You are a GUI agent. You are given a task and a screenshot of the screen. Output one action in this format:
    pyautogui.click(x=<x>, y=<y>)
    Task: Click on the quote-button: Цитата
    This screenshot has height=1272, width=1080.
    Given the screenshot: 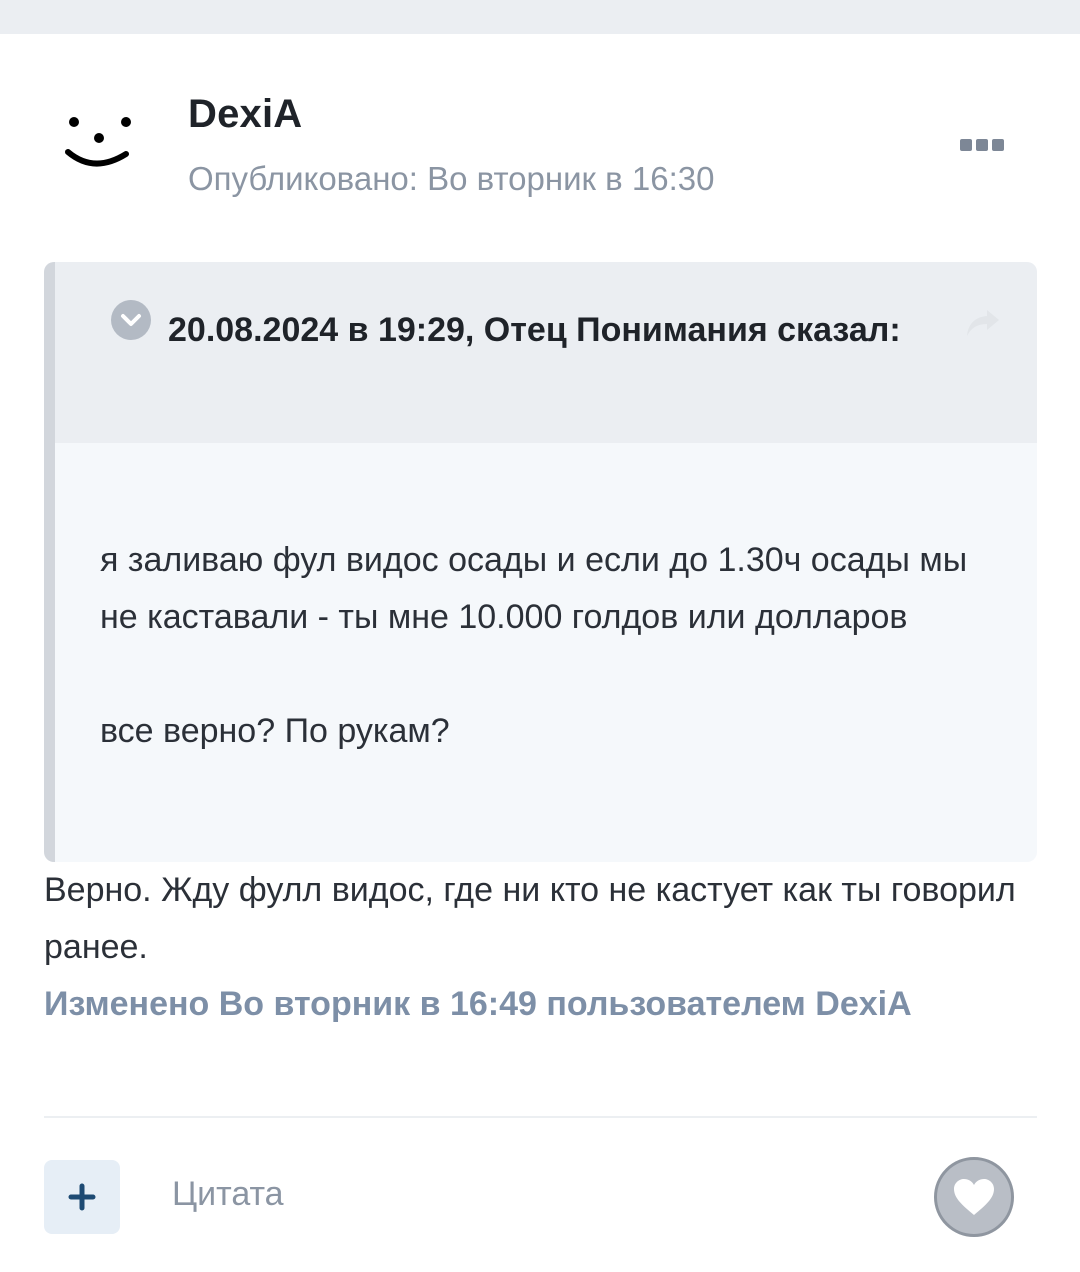 What is the action you would take?
    pyautogui.click(x=228, y=1194)
    